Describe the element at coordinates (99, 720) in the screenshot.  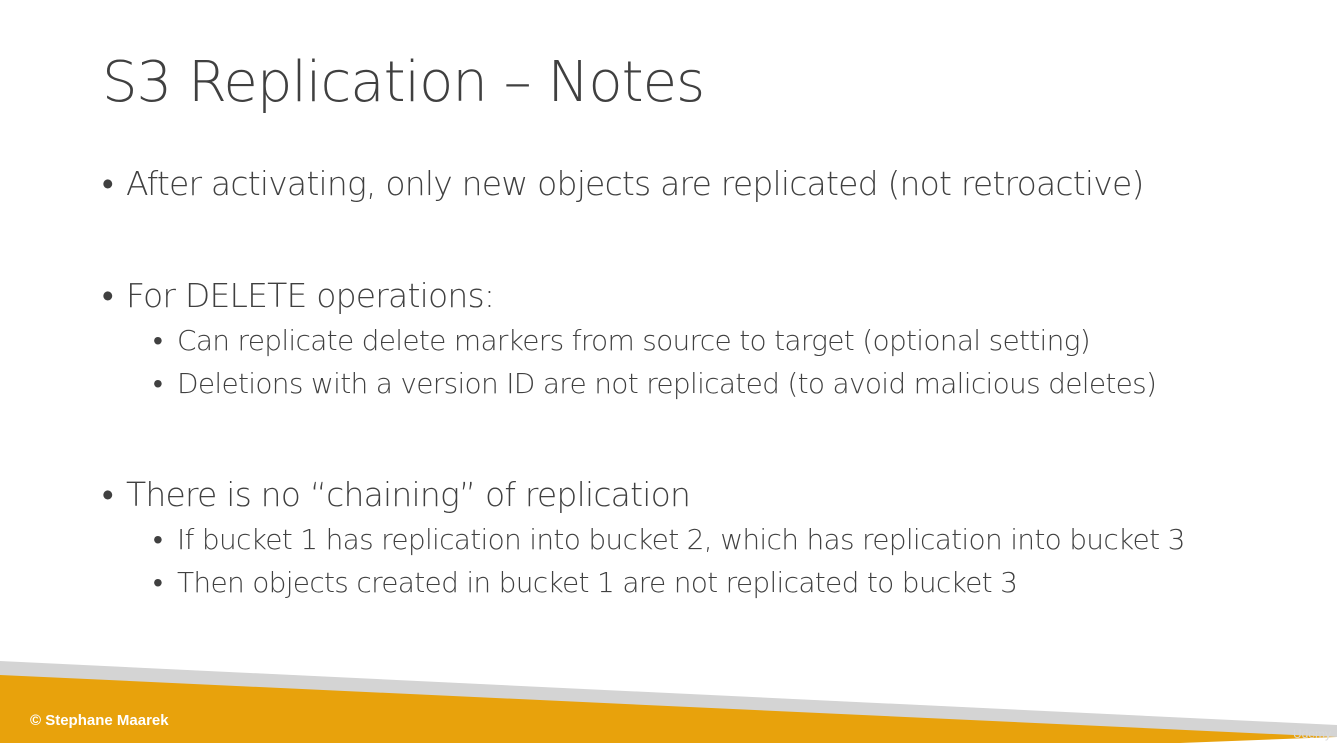
I see `copyright-text: © Stephane Maarek` at that location.